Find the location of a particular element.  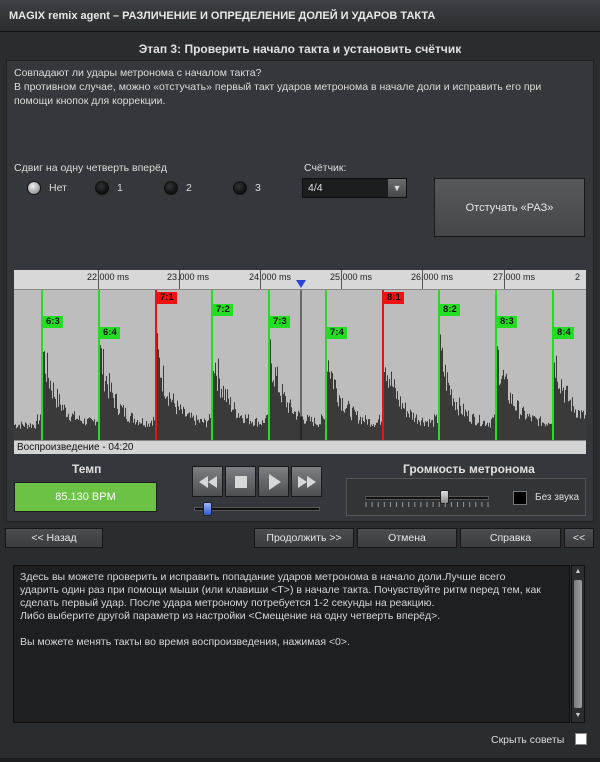

downbeat-marker-label: 7:1 is located at coordinates (167, 298).